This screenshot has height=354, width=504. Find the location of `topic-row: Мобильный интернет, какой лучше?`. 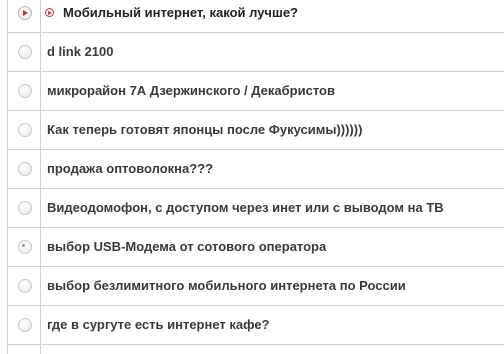

topic-row: Мобильный интернет, какой лучше? is located at coordinates (255, 16).